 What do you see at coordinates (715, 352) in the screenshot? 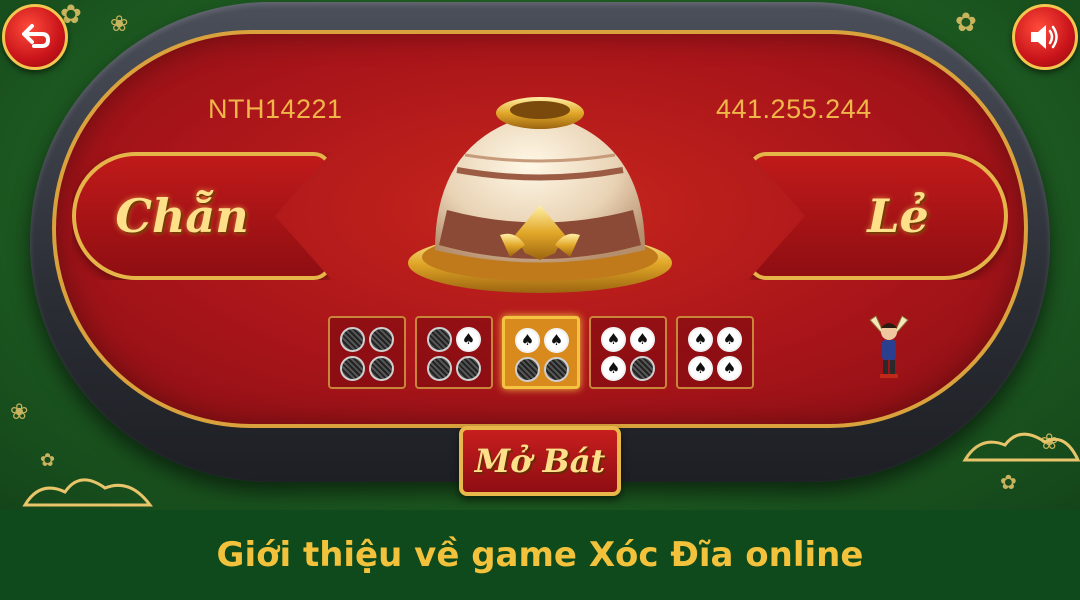
I see `result-tile: ♠ ♠ ♠ ♠` at bounding box center [715, 352].